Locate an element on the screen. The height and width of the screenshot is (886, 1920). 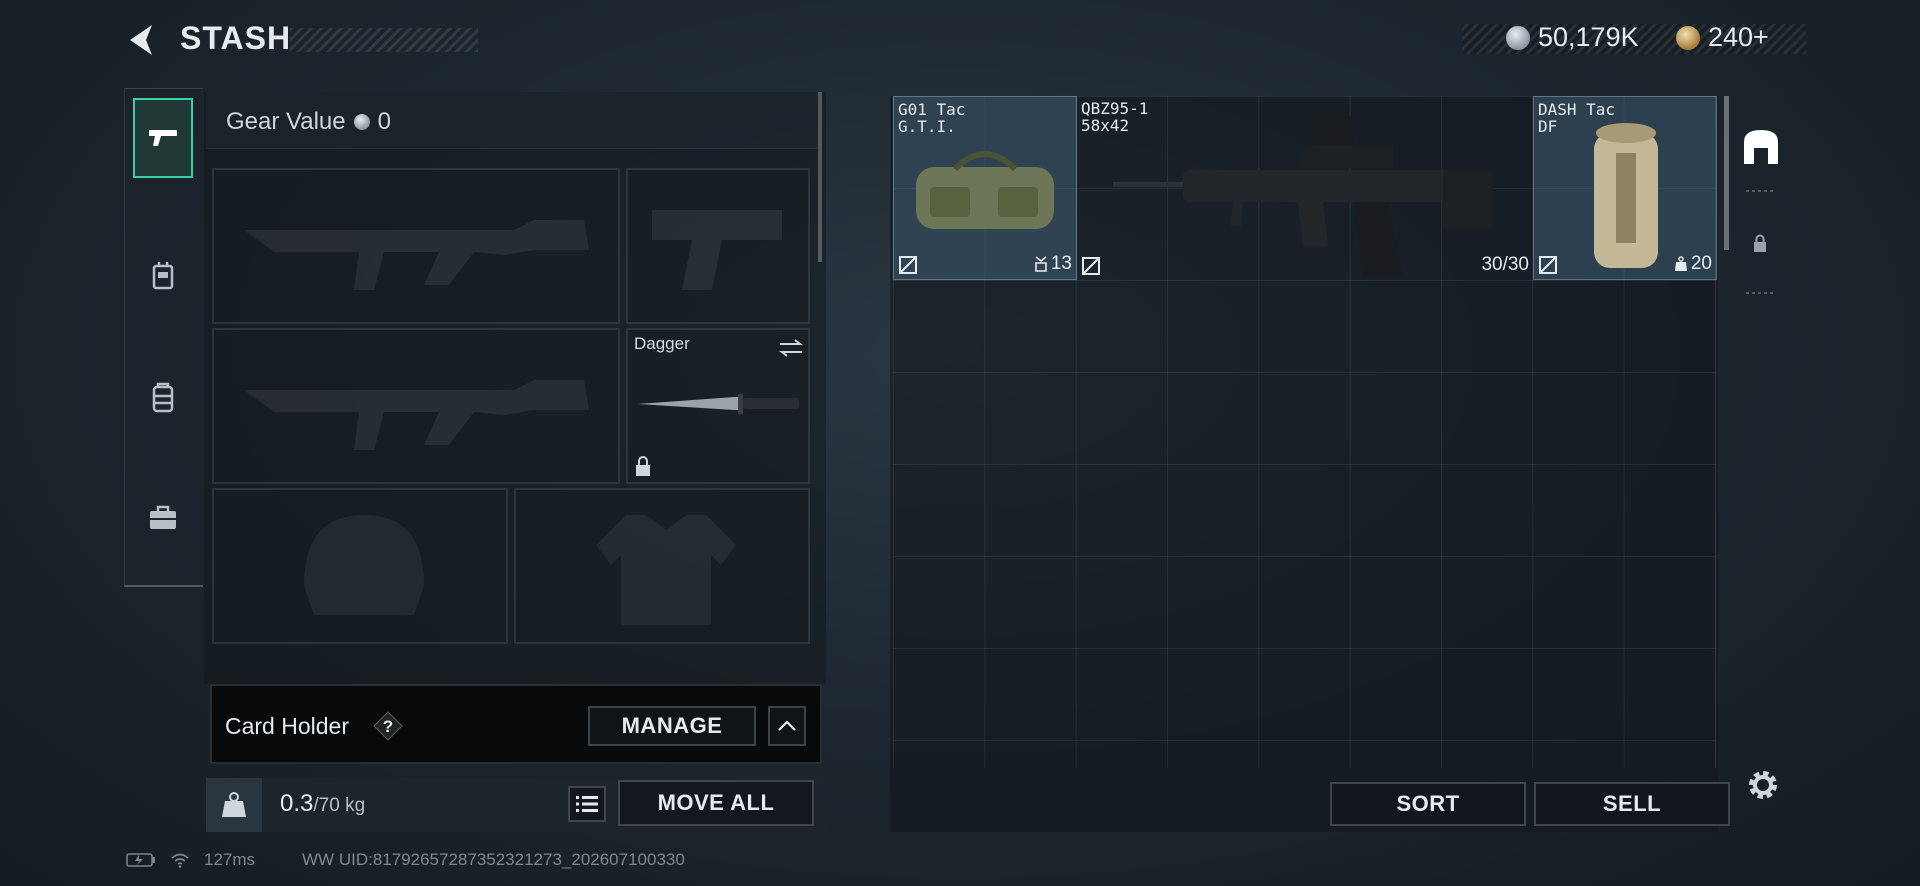
gear-value: Gear Value 0 is located at coordinates (308, 122).